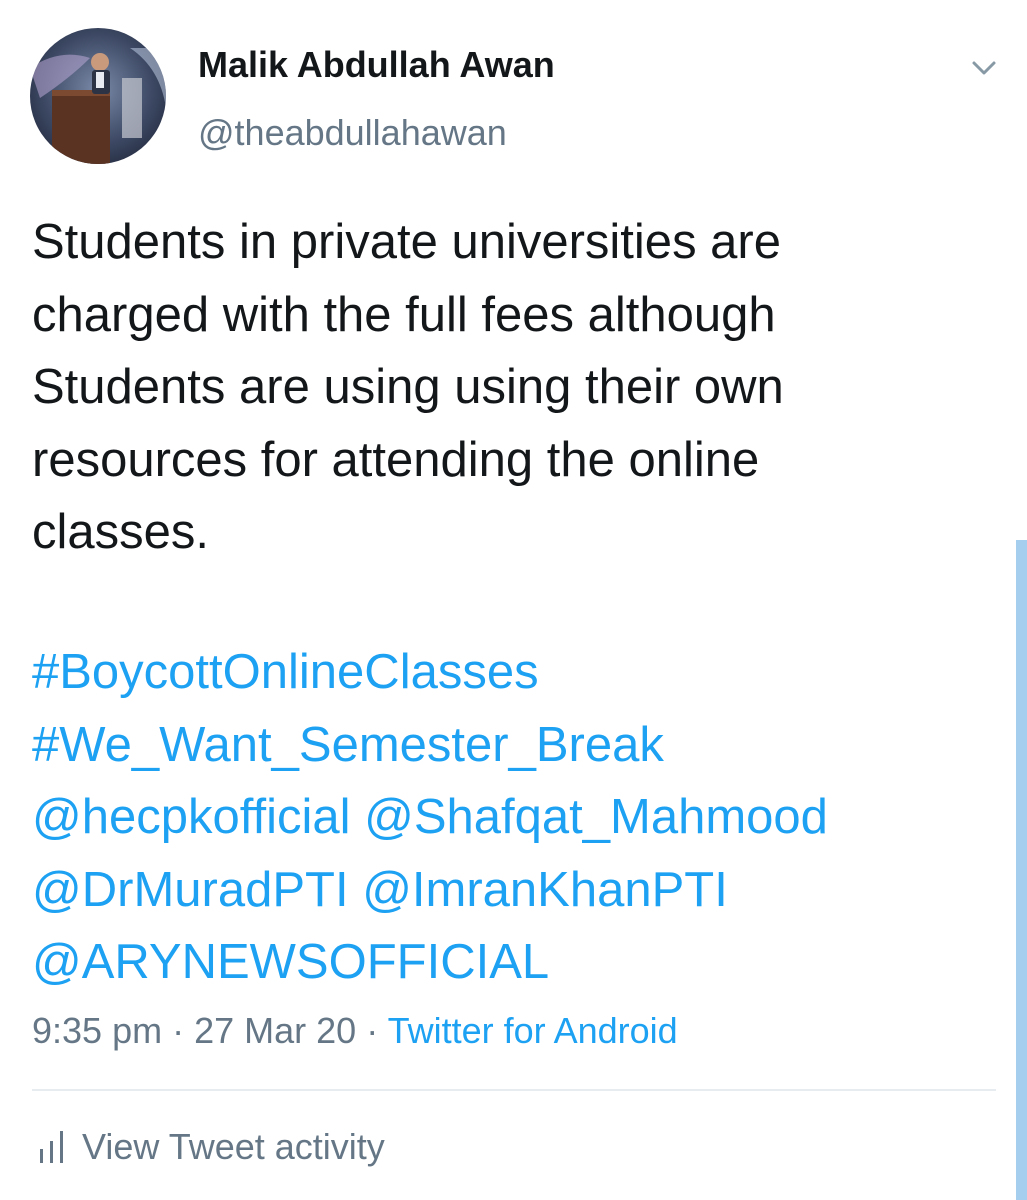 The height and width of the screenshot is (1200, 1027). Describe the element at coordinates (285, 672) in the screenshot. I see `hashtag-link: #BoycottOnlineClasses` at that location.